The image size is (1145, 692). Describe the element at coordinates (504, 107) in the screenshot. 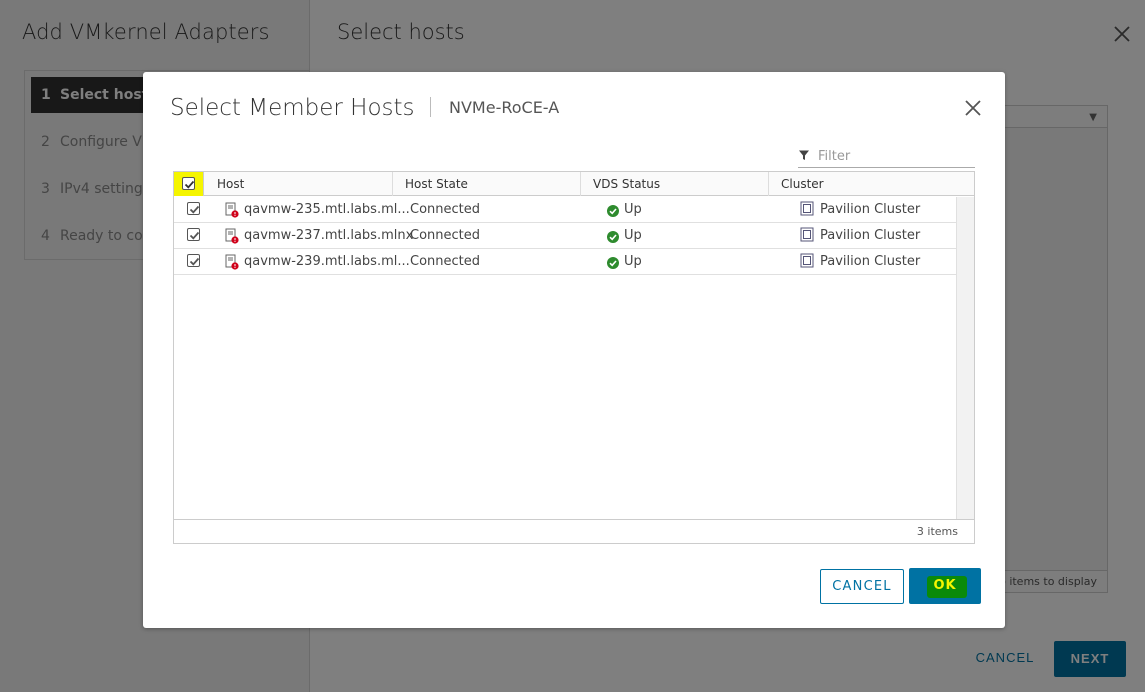

I see `modal-subtitle: NVMe-RoCE-A` at that location.